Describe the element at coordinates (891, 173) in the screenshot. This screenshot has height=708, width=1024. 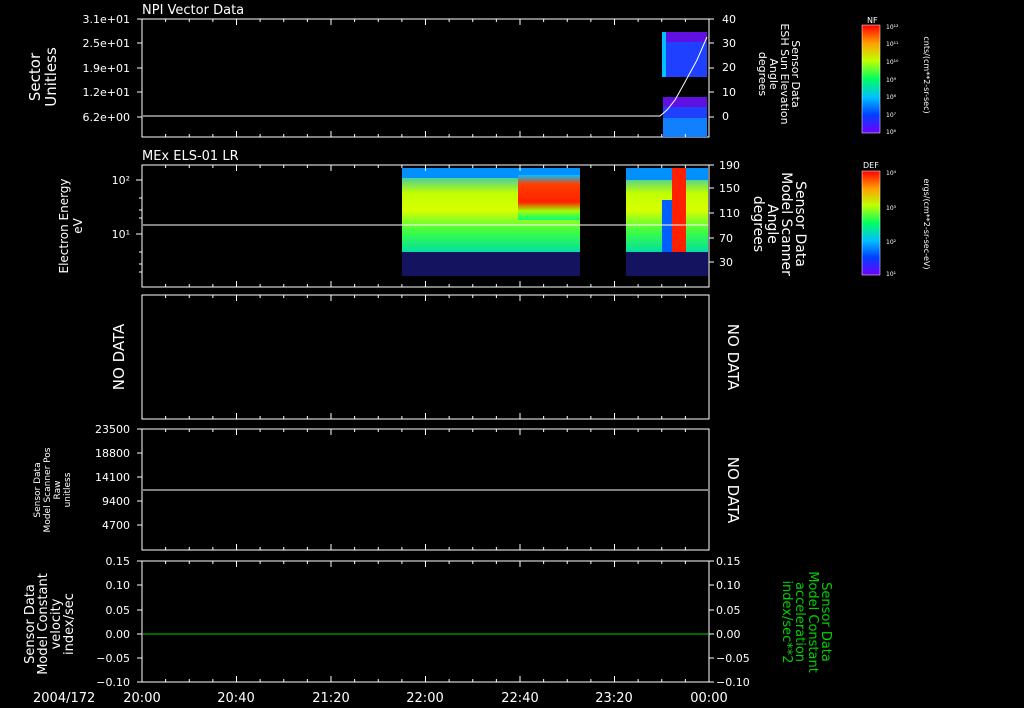
I see `colorbar-tick: 10⁴` at that location.